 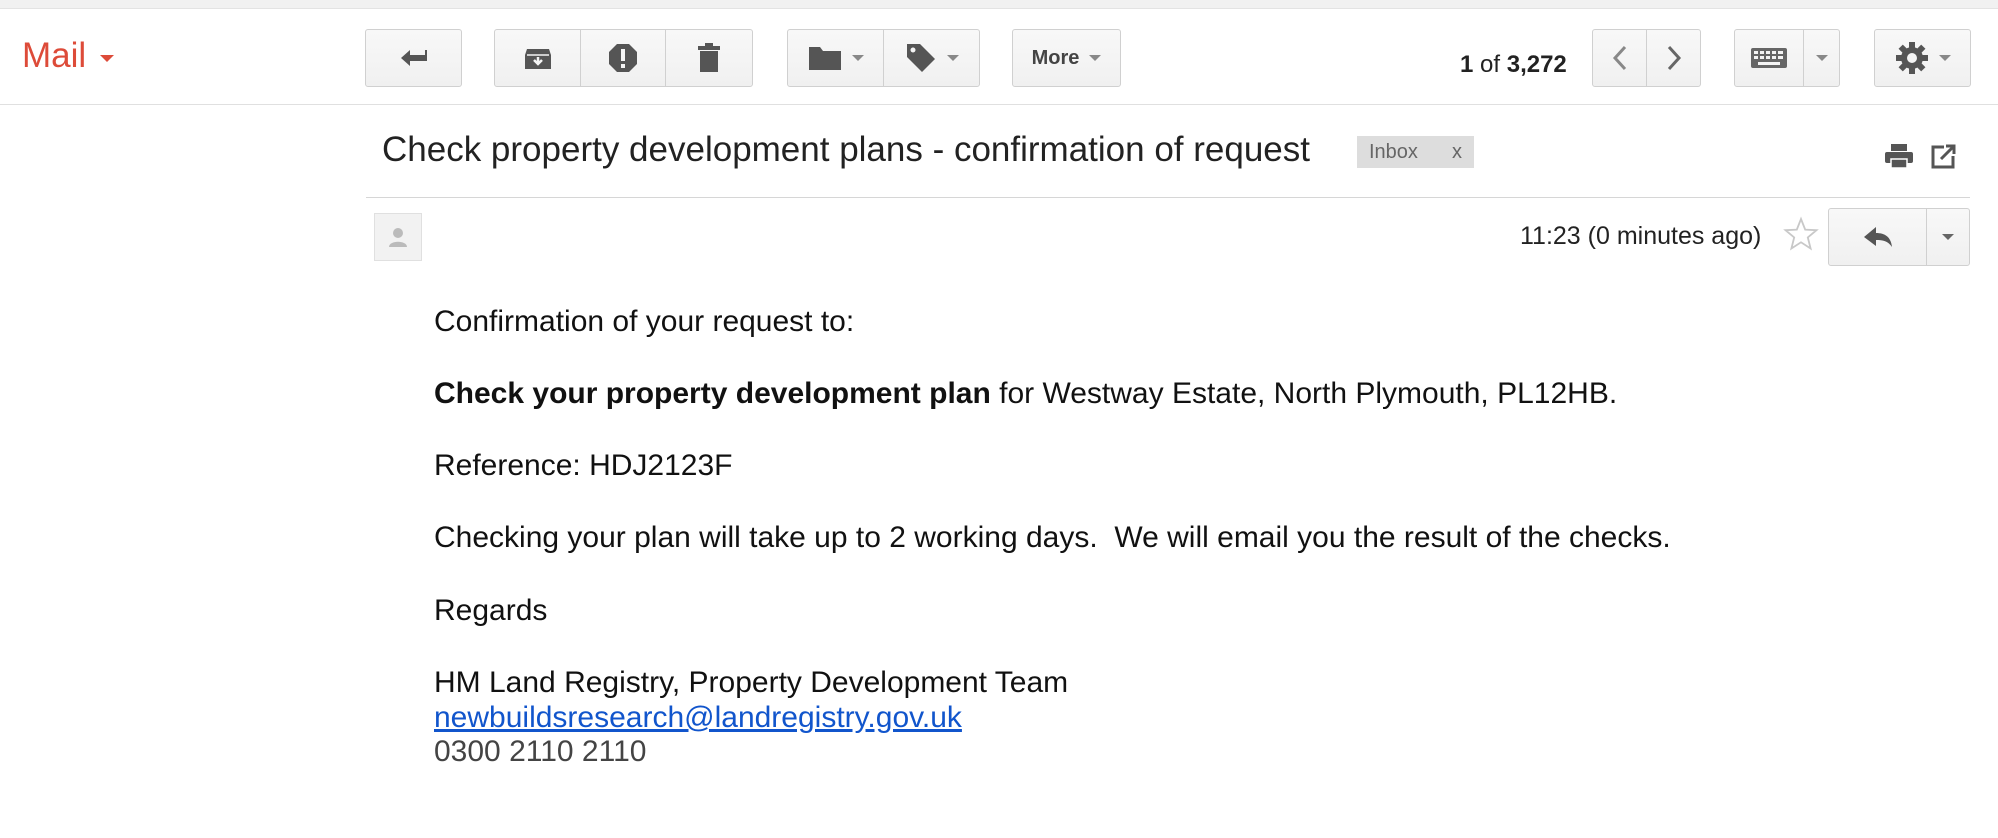 I want to click on settings-group, so click(x=1922, y=58).